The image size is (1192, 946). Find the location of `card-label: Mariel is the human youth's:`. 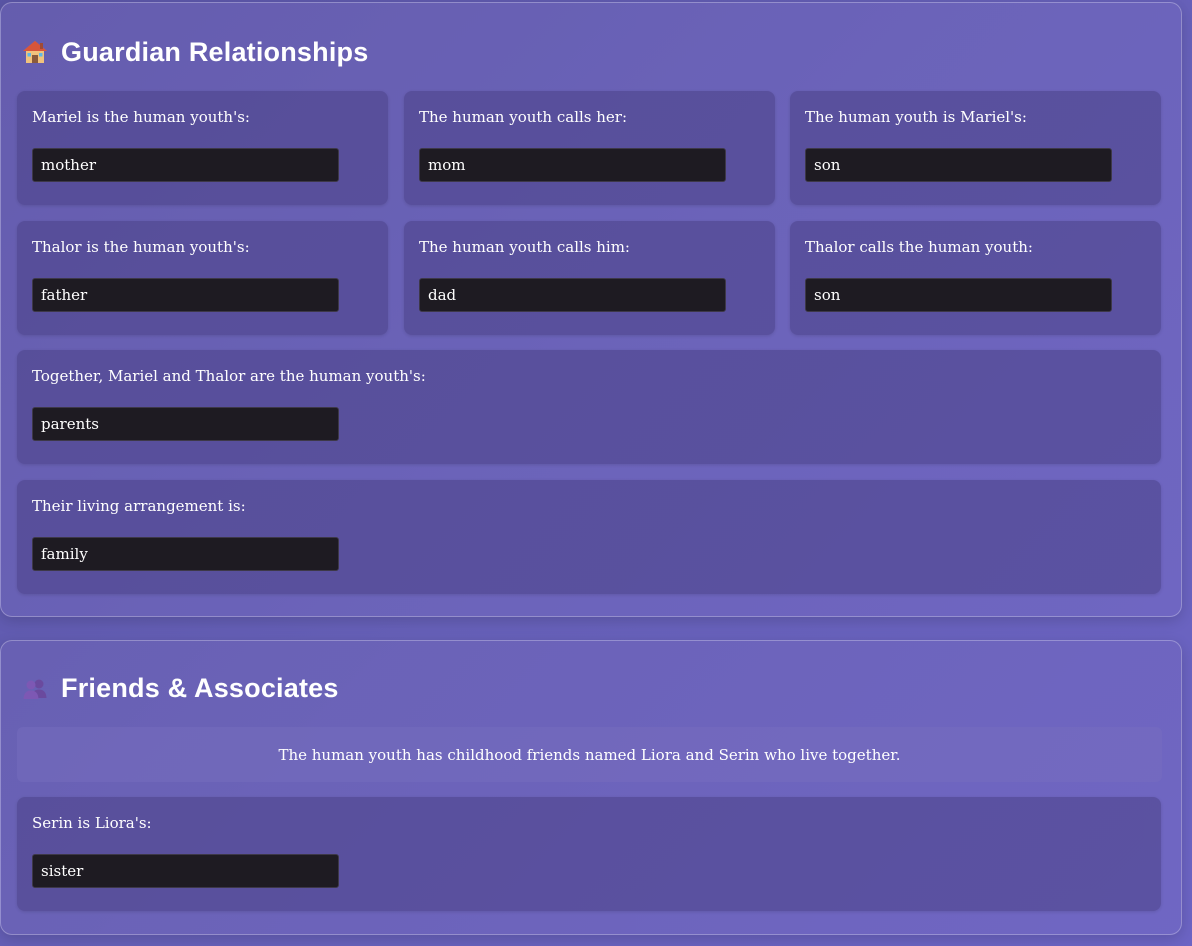

card-label: Mariel is the human youth's: is located at coordinates (141, 117).